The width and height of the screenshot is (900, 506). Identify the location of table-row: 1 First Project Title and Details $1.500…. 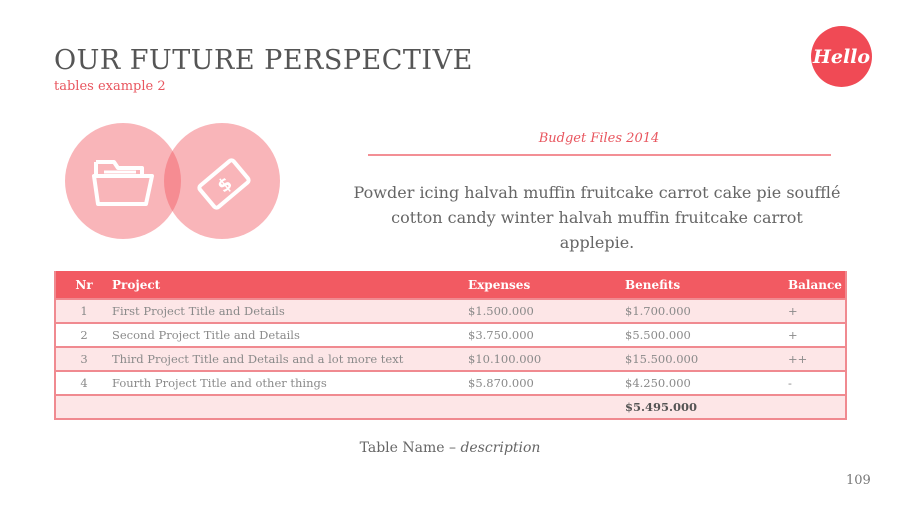
(450, 310).